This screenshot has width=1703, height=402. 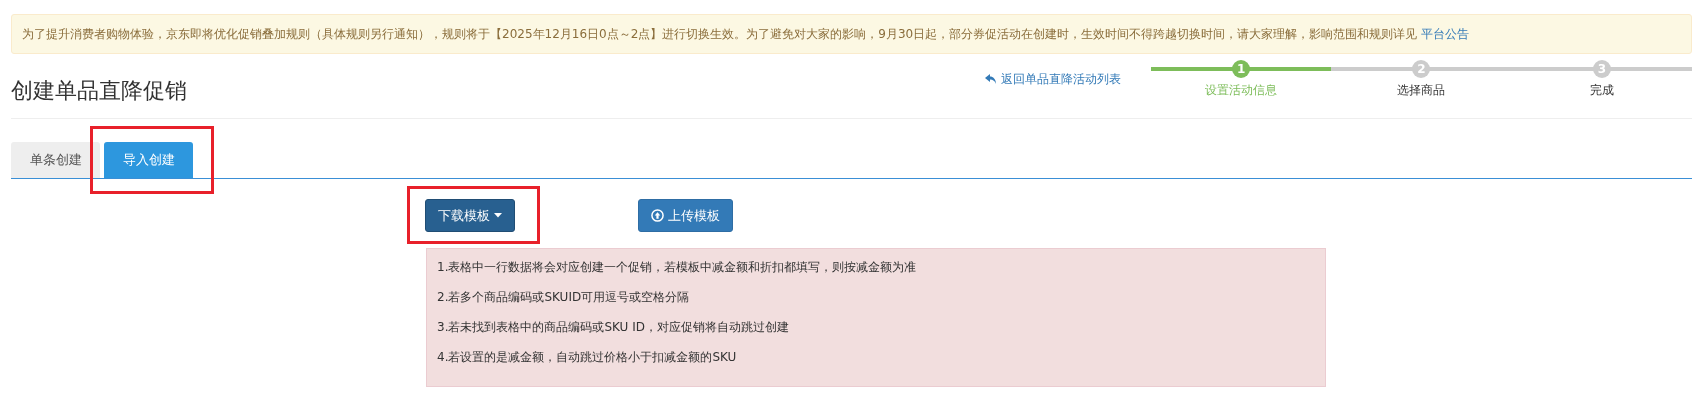 I want to click on tip-text: 4.若设置的是减金额，自动跳过价格小于扣减金额的SKU, so click(x=587, y=357).